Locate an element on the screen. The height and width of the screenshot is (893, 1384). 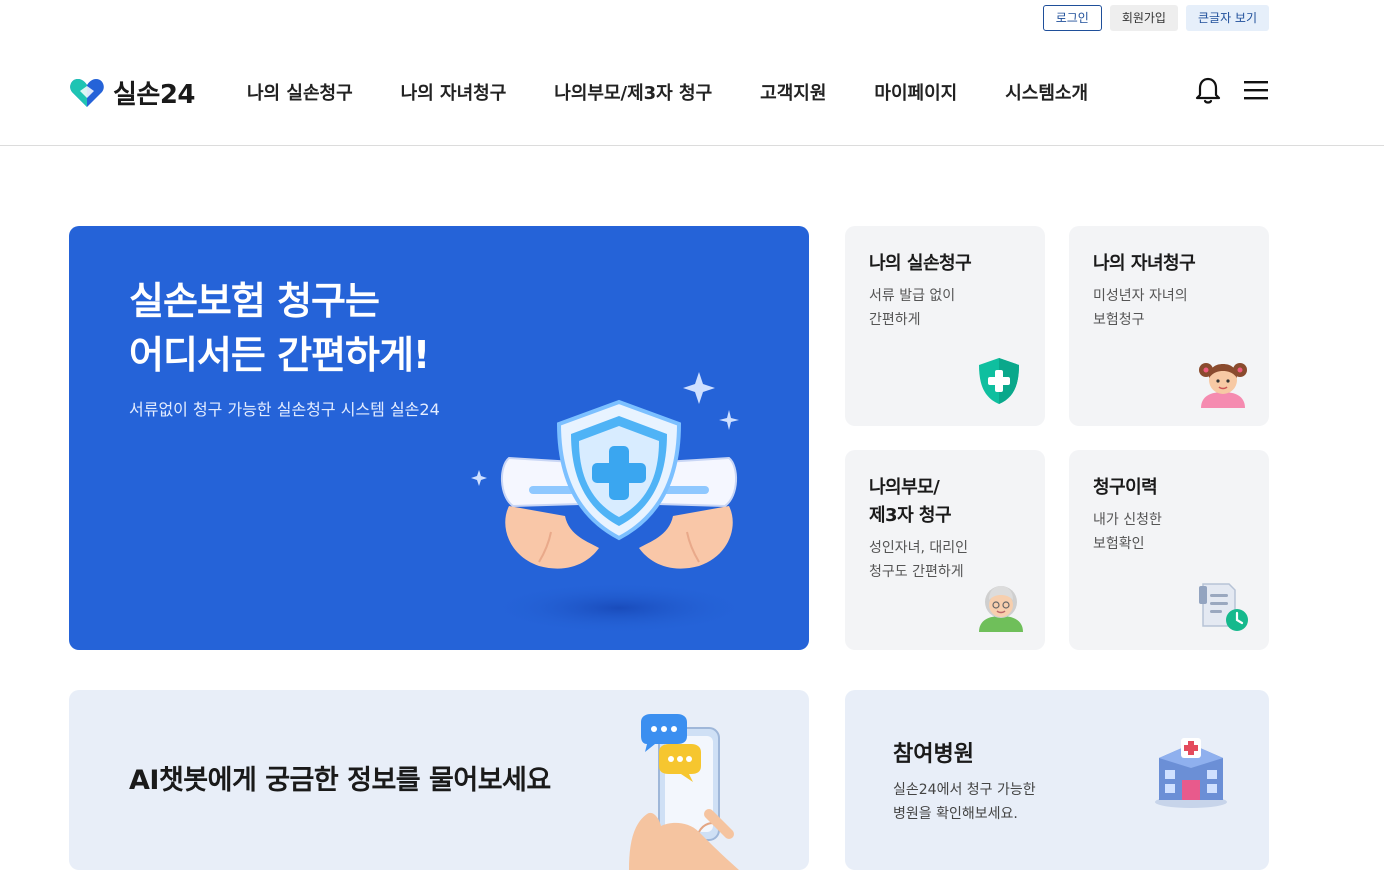
elder-avatar-icon is located at coordinates (1001, 609).